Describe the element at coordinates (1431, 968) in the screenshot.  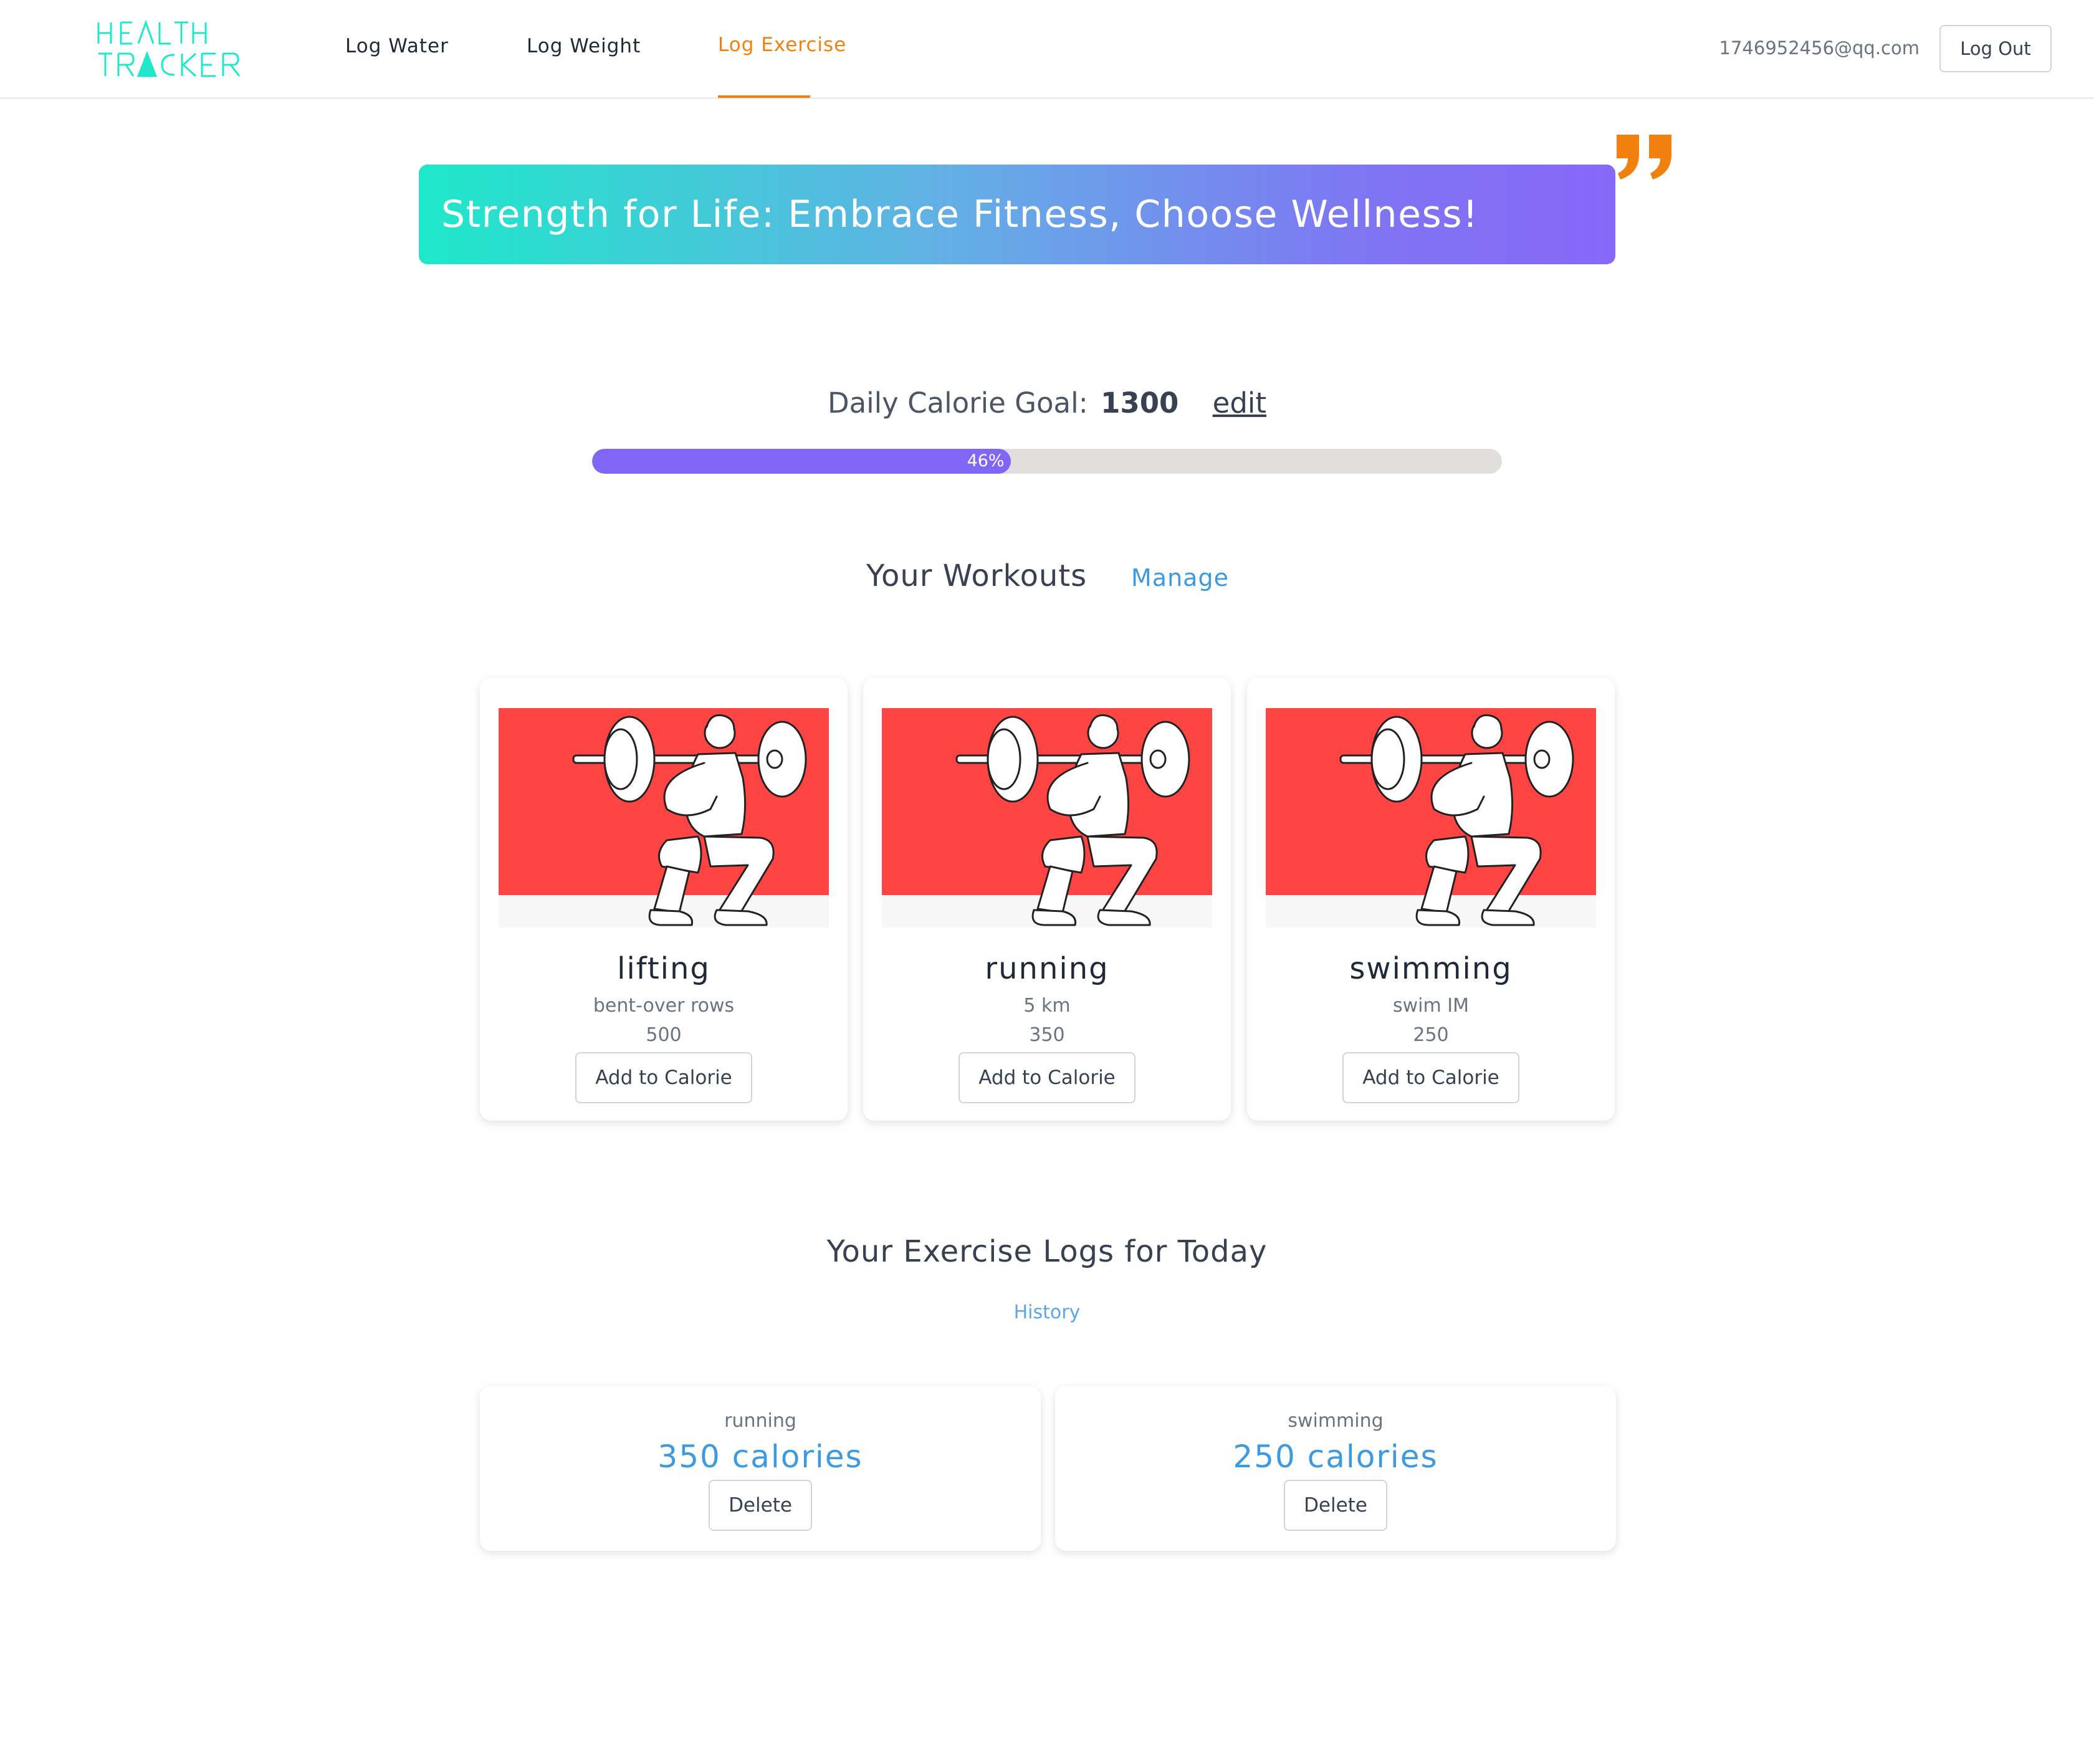
I see `workout-name: swimming` at that location.